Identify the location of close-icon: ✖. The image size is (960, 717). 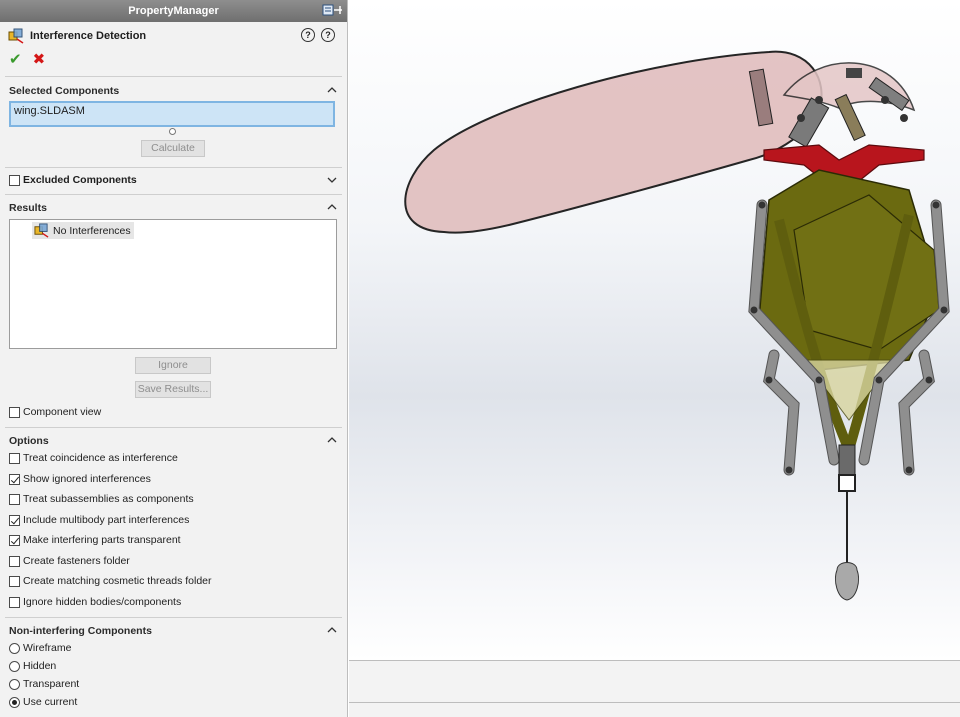
(39, 59).